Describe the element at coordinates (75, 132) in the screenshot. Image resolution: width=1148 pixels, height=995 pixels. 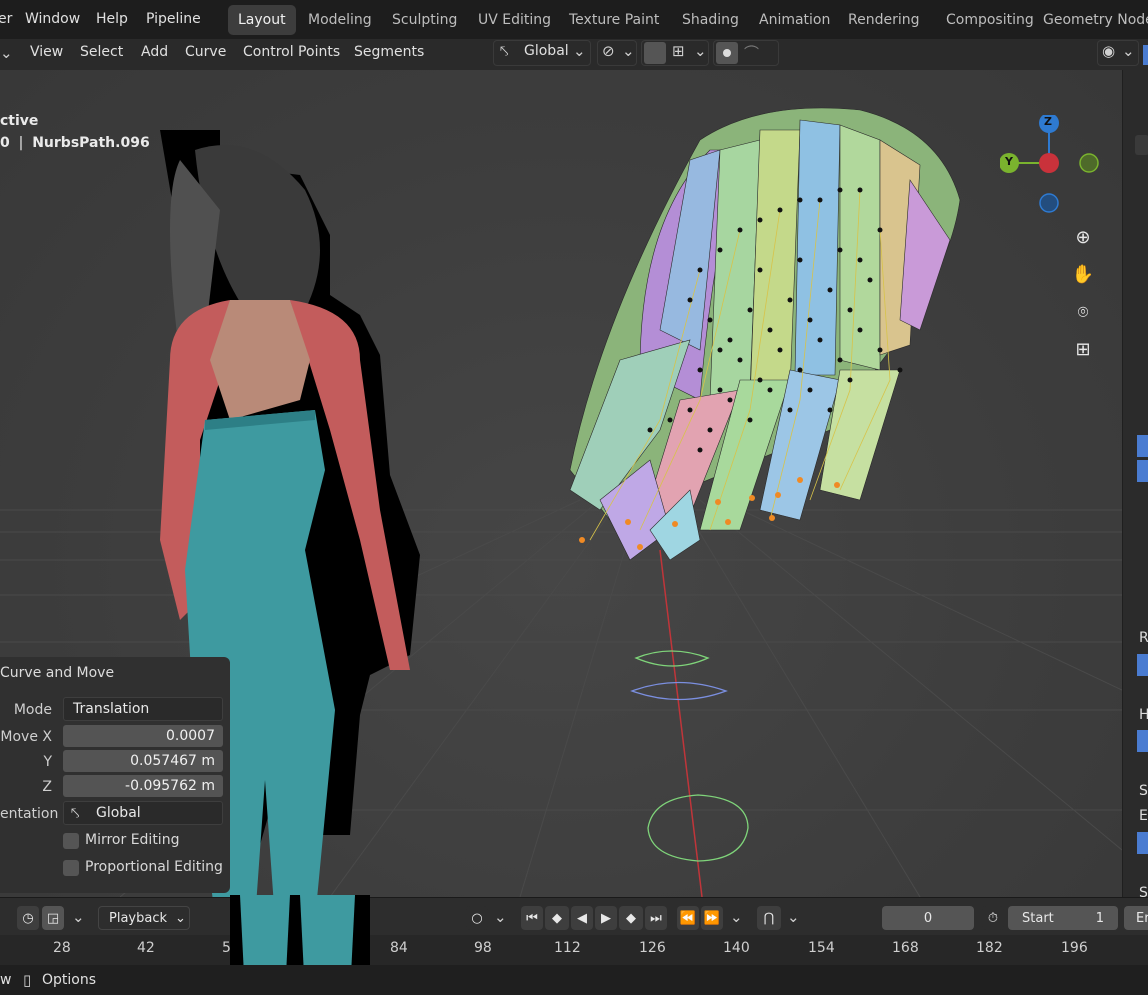
I see `object-info: ctive 0 | NurbsPath.096` at that location.